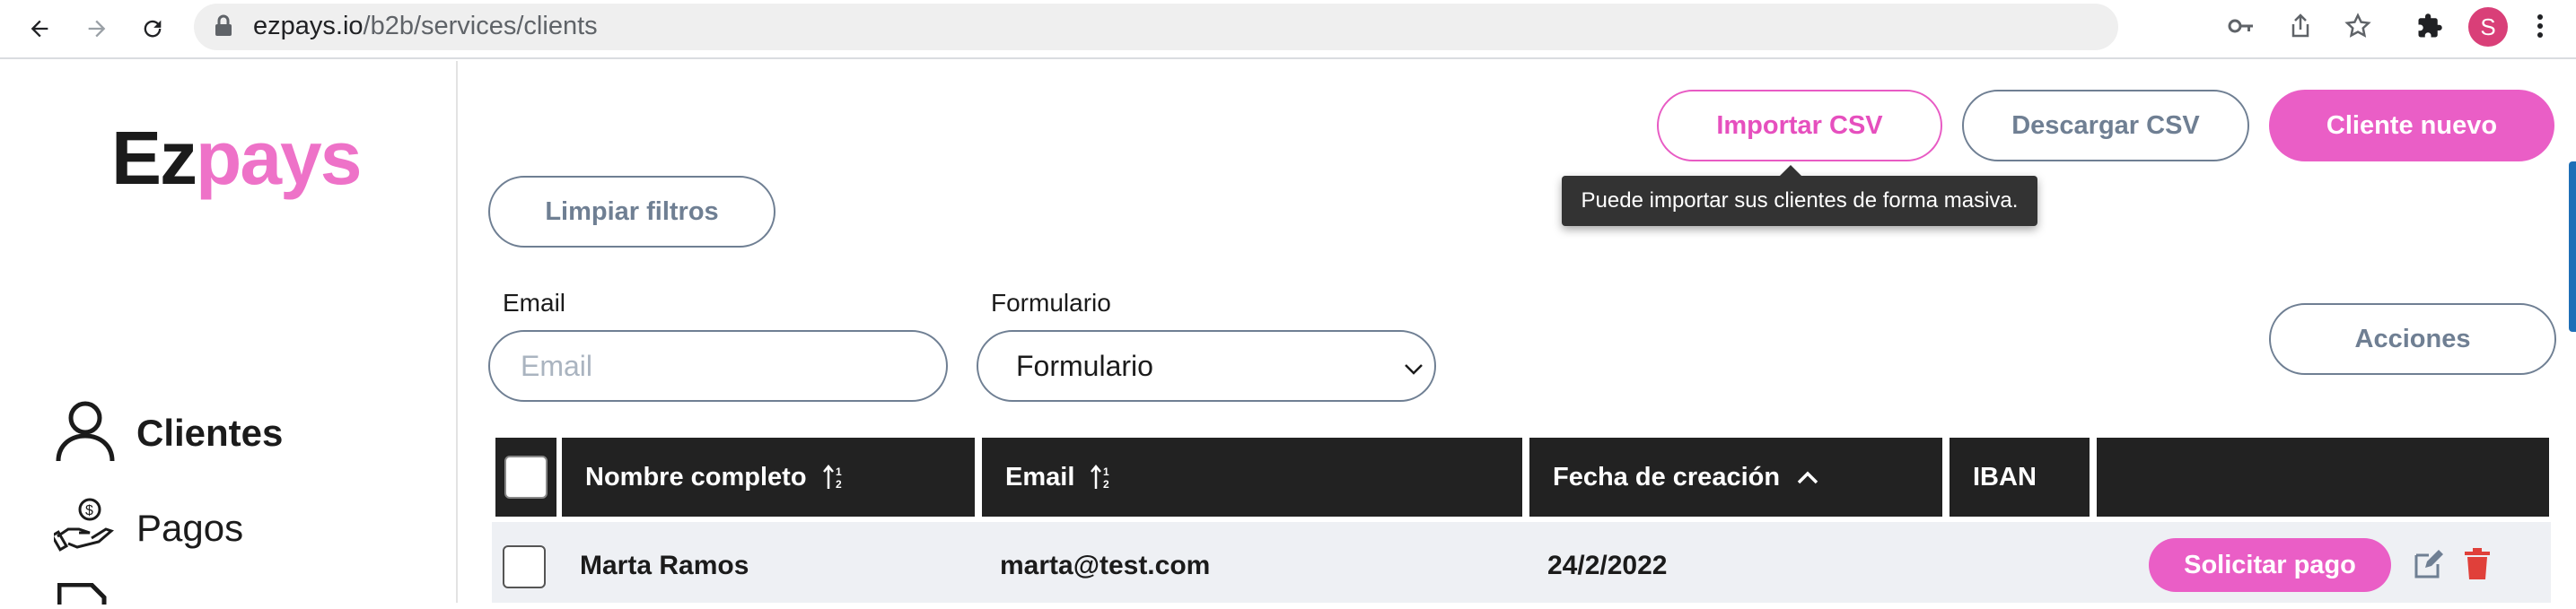 Image resolution: width=2576 pixels, height=609 pixels. What do you see at coordinates (1105, 565) in the screenshot?
I see `client-email-cell: marta@test.com` at bounding box center [1105, 565].